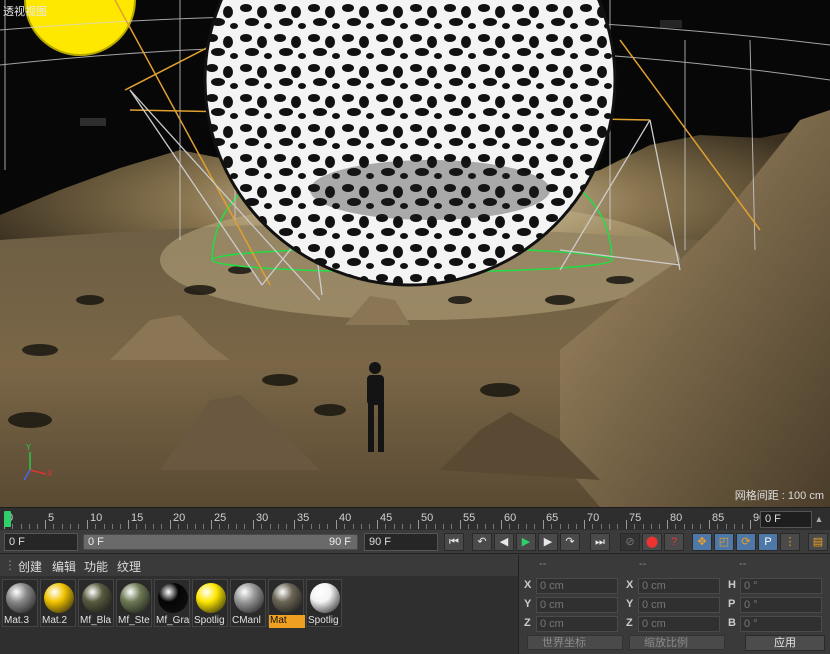  What do you see at coordinates (64, 566) in the screenshot?
I see `menu-edit: 编辑` at bounding box center [64, 566].